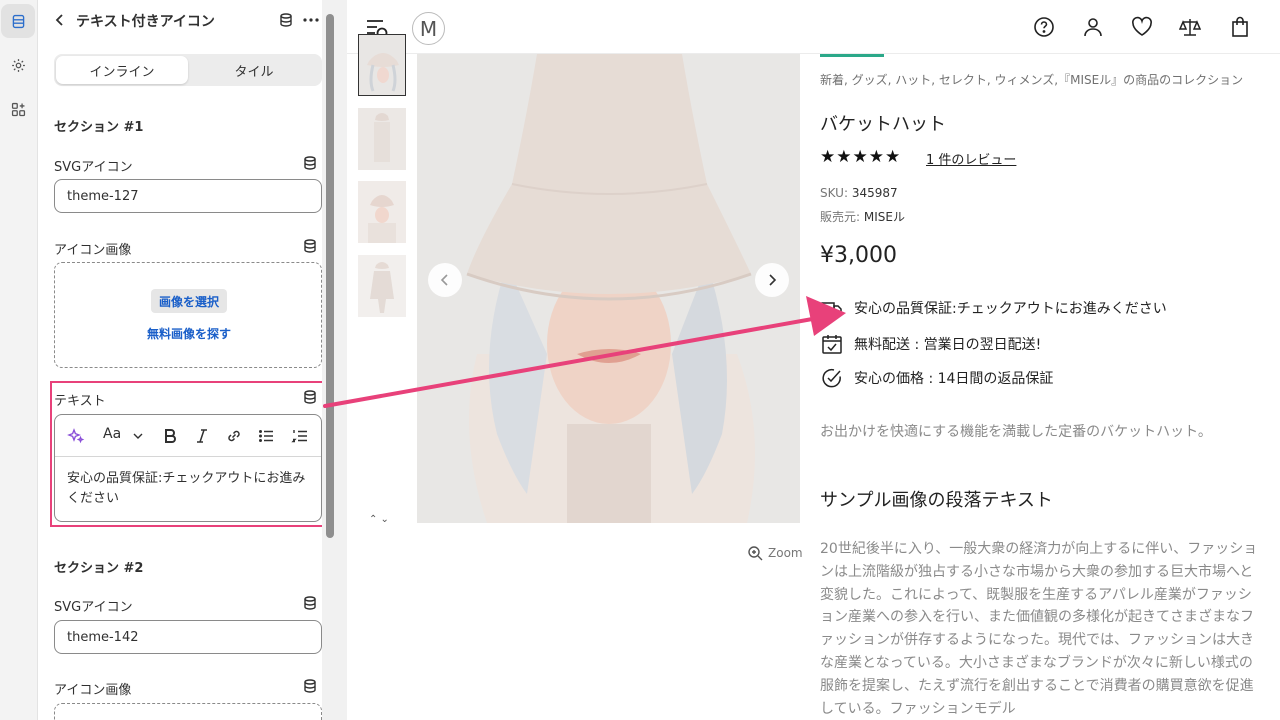 This screenshot has height=720, width=1280. Describe the element at coordinates (832, 344) in the screenshot. I see `calendar-check-icon` at that location.